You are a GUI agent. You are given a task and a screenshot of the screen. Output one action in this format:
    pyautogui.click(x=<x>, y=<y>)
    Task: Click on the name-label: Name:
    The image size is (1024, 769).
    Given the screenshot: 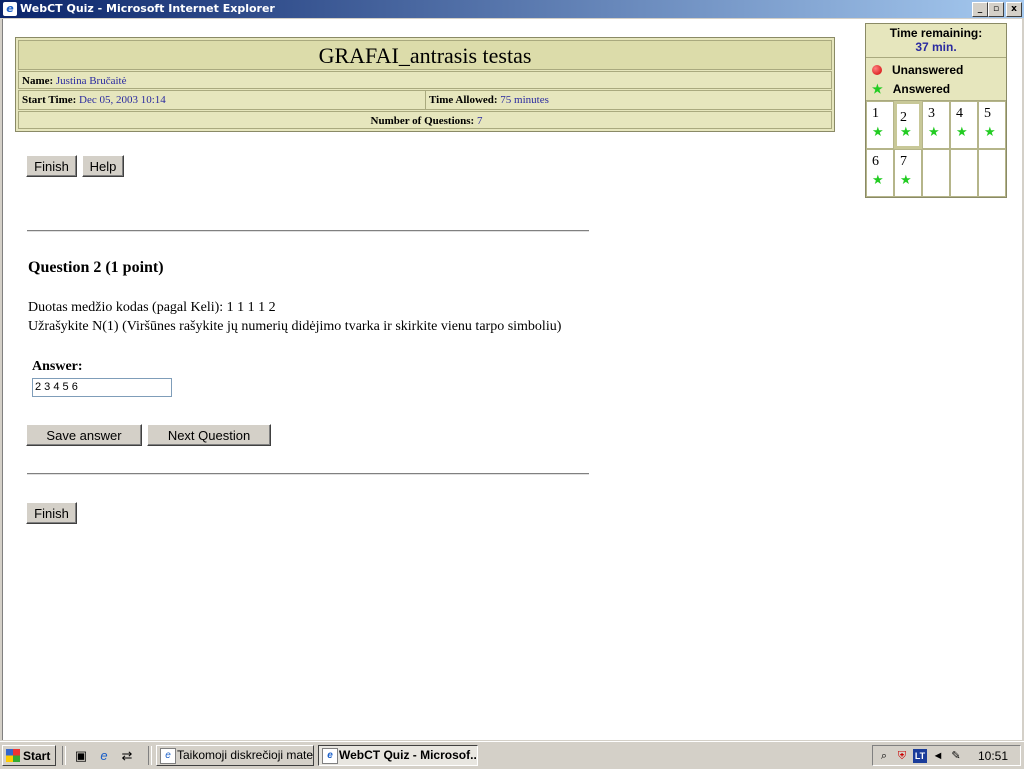 What is the action you would take?
    pyautogui.click(x=38, y=81)
    